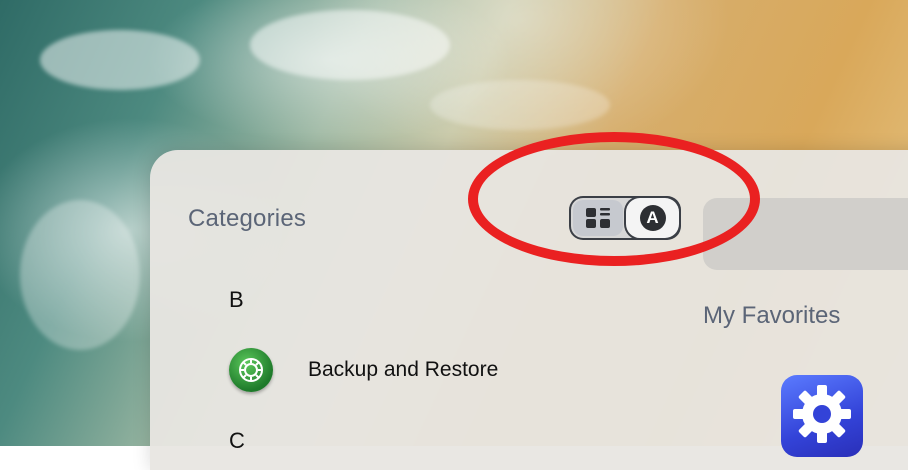 The width and height of the screenshot is (908, 470). Describe the element at coordinates (247, 218) in the screenshot. I see `categories-heading: Categories` at that location.